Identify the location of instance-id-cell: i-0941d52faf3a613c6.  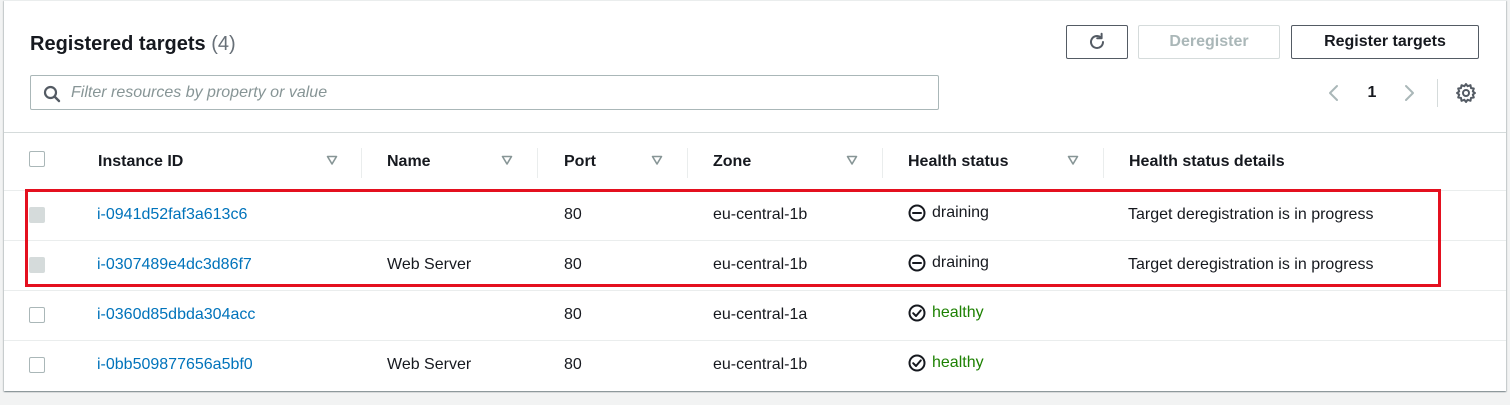
(217, 215).